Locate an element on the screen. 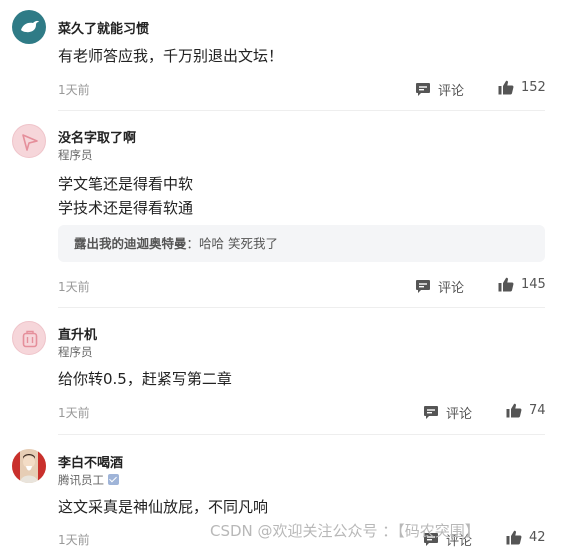 This screenshot has height=550, width=563. username: 直升机 is located at coordinates (77, 333).